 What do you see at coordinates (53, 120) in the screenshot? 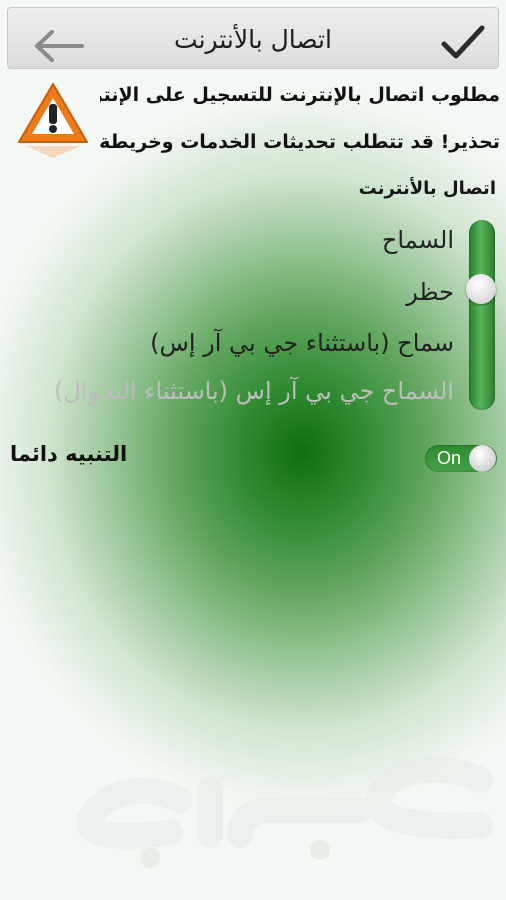
I see `warning-triangle-icon` at bounding box center [53, 120].